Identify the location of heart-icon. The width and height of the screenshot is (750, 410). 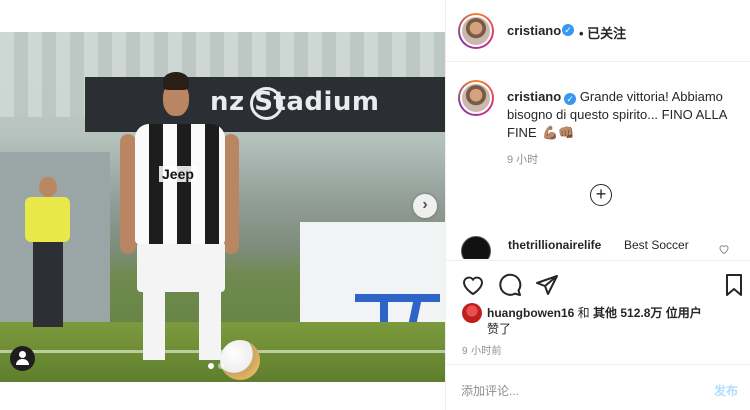
(473, 285).